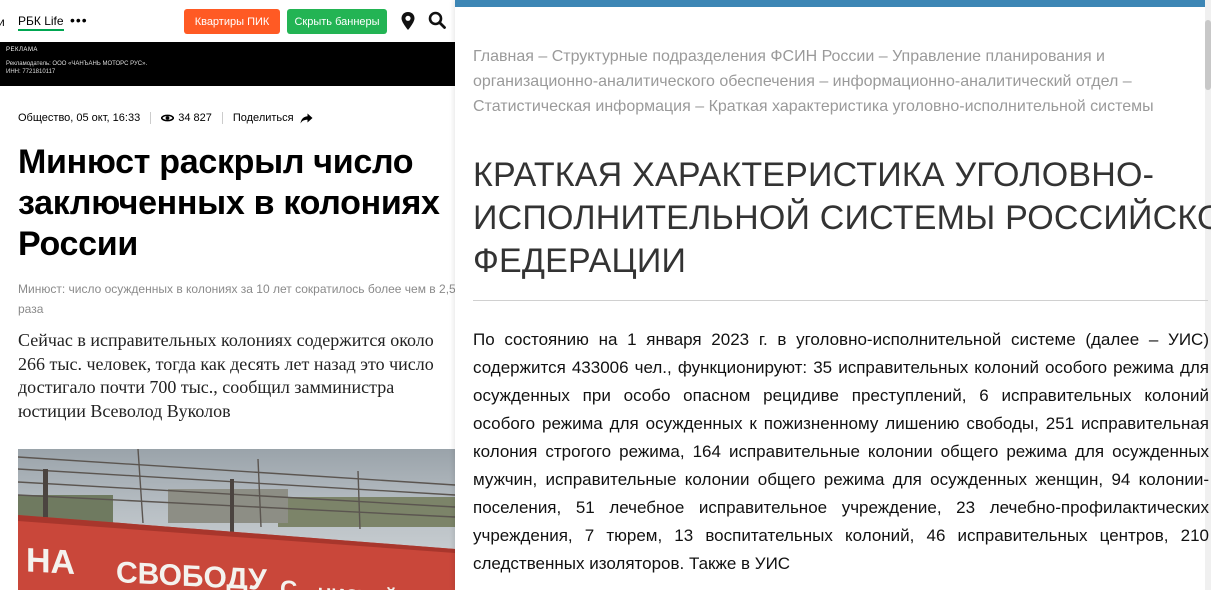 This screenshot has height=590, width=1211. What do you see at coordinates (814, 175) in the screenshot?
I see `page-title-line: КРАТКАЯ ХАРАКТЕРИСТИКА УГОЛОВНО-` at bounding box center [814, 175].